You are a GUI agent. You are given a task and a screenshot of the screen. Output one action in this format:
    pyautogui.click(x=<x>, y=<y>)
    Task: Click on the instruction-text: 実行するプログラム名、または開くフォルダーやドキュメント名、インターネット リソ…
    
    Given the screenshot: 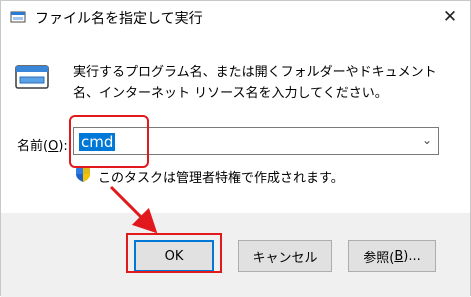 What is the action you would take?
    pyautogui.click(x=255, y=83)
    